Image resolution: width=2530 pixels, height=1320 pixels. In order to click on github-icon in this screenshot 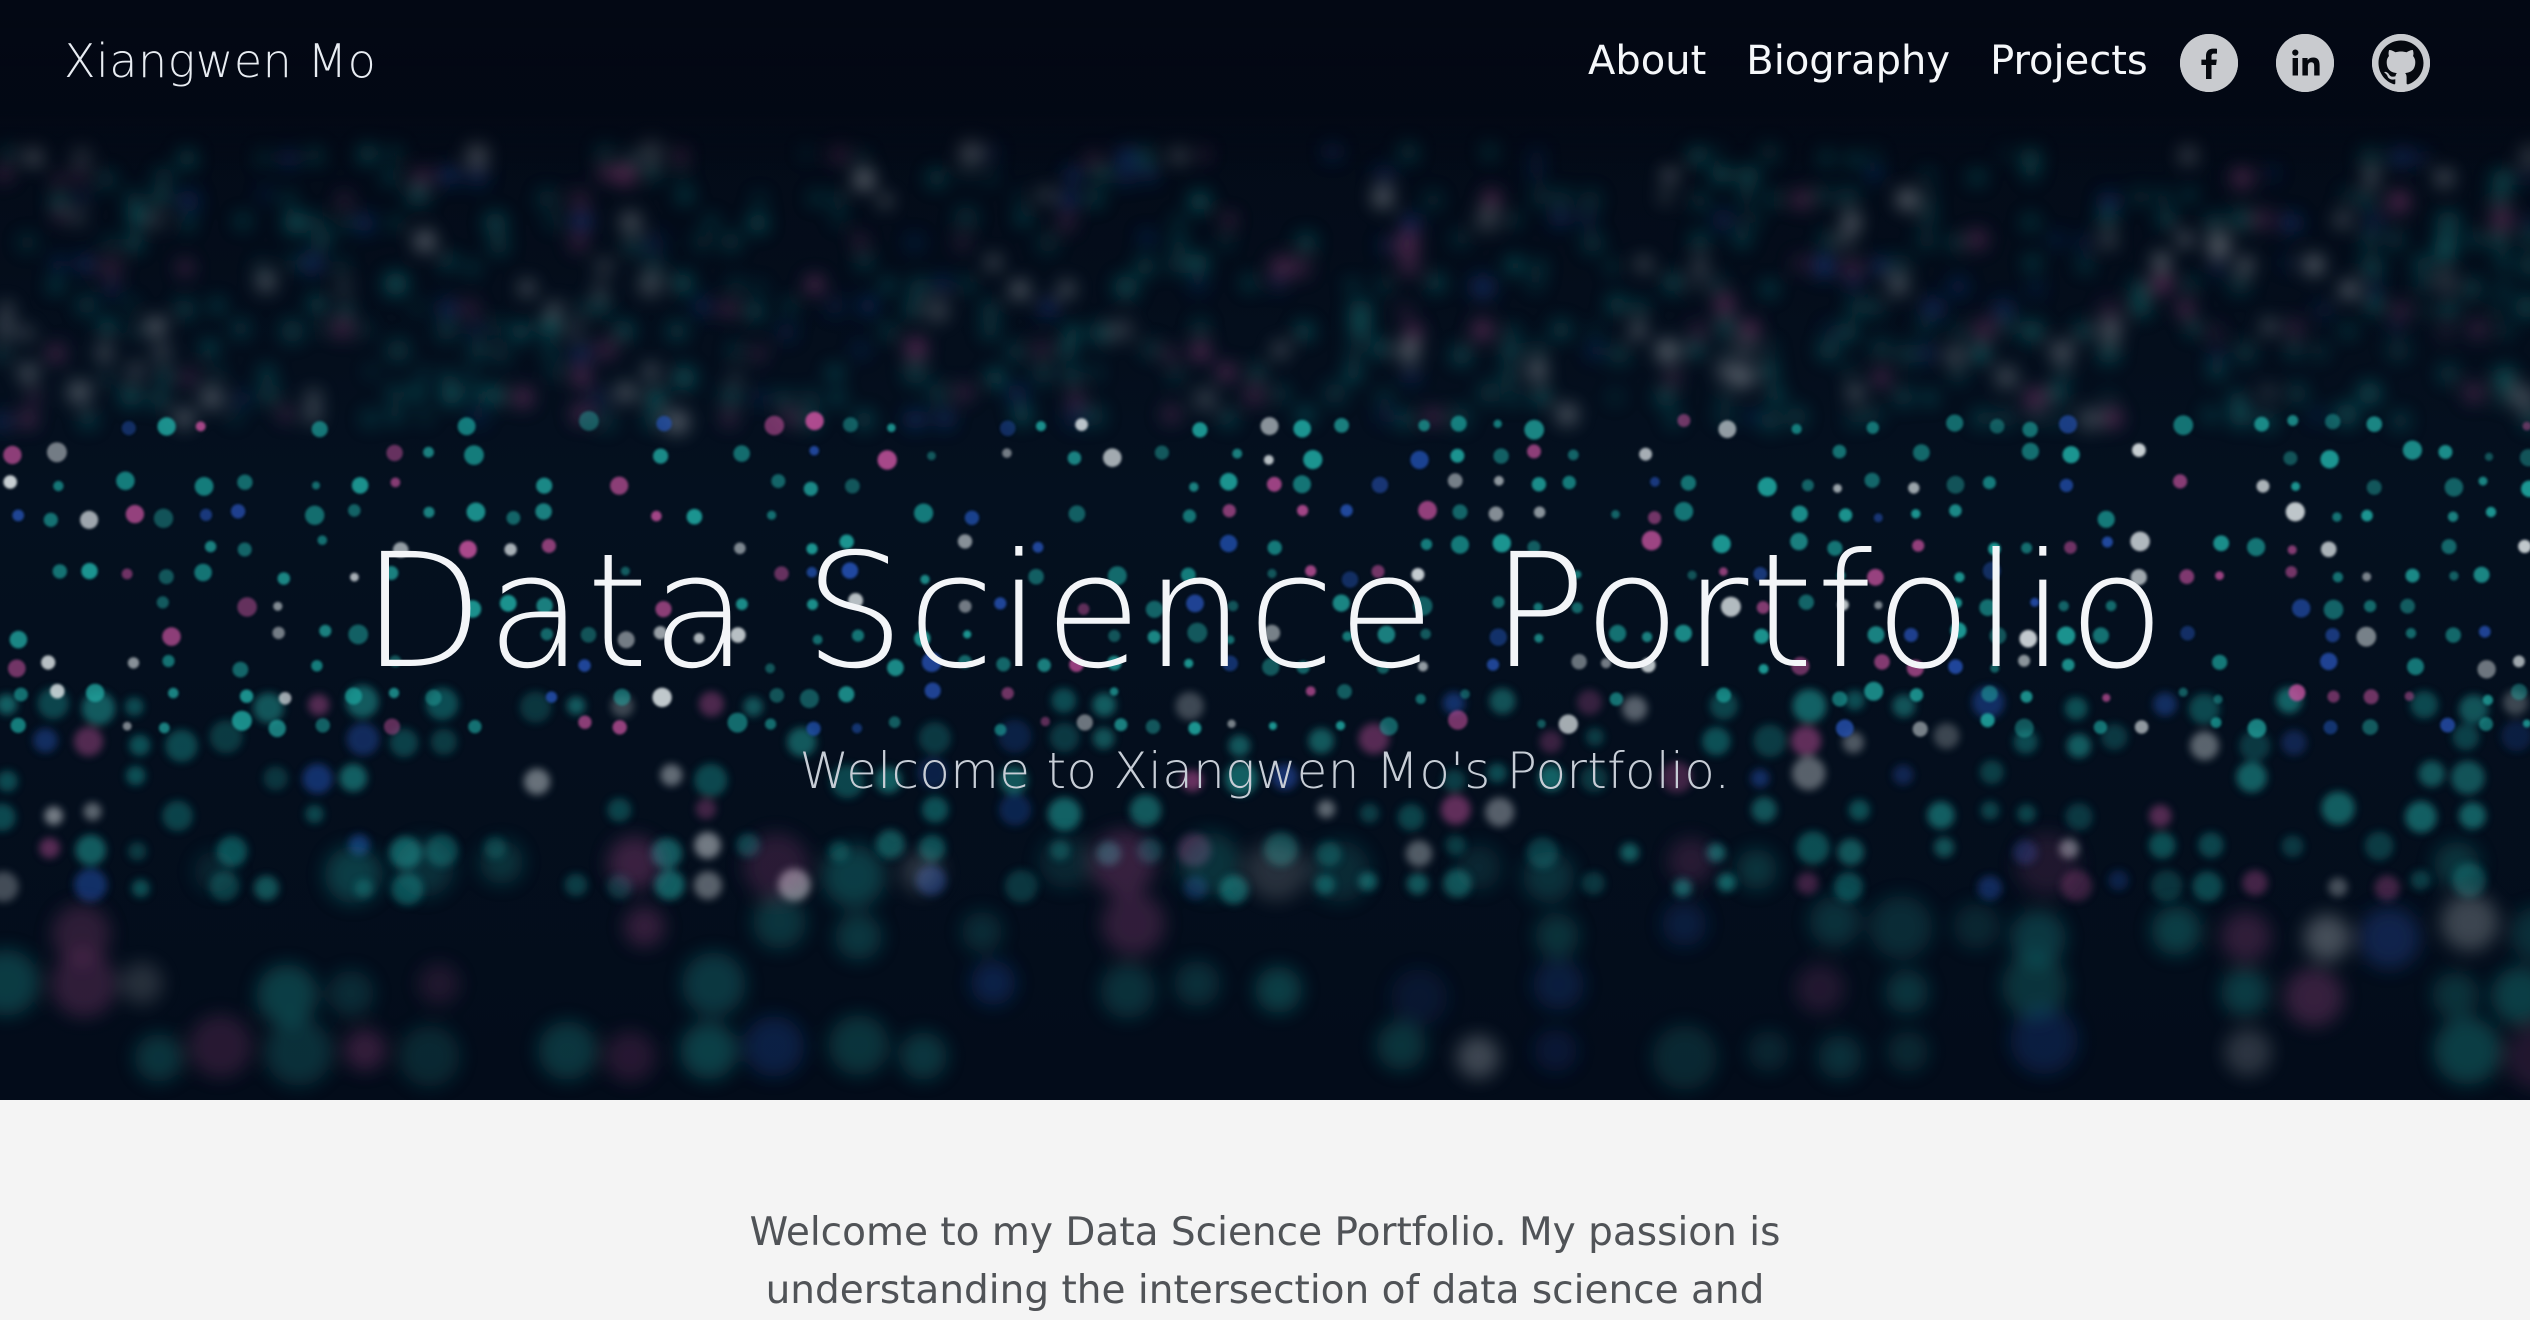, I will do `click(2401, 63)`.